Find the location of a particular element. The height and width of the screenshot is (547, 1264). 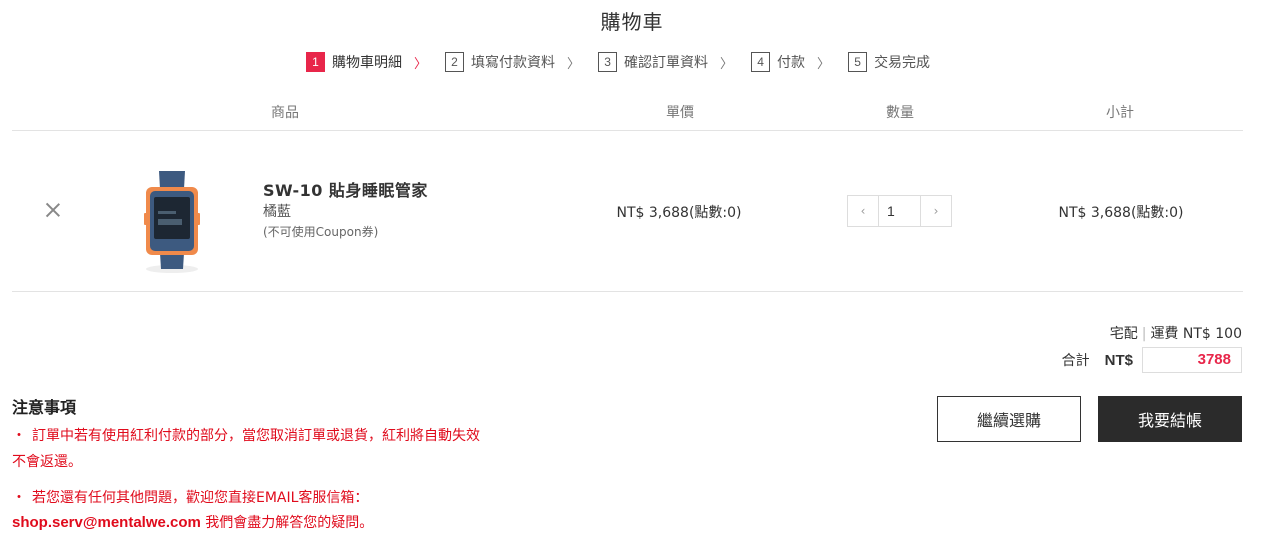

support-email-link: shop.serv@mentalwe.com is located at coordinates (106, 522).